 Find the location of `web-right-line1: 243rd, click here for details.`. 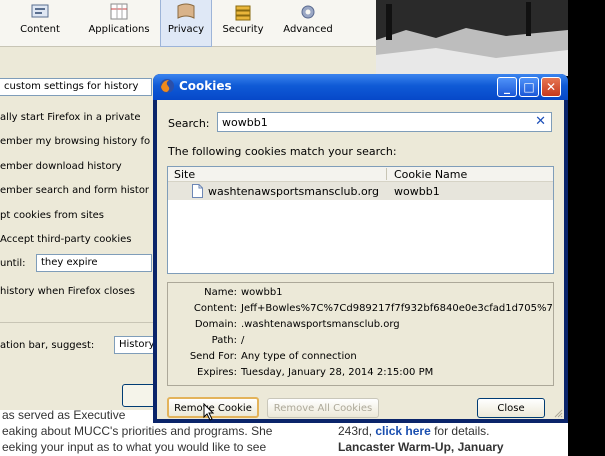

web-right-line1: 243rd, click here for details. is located at coordinates (413, 431).